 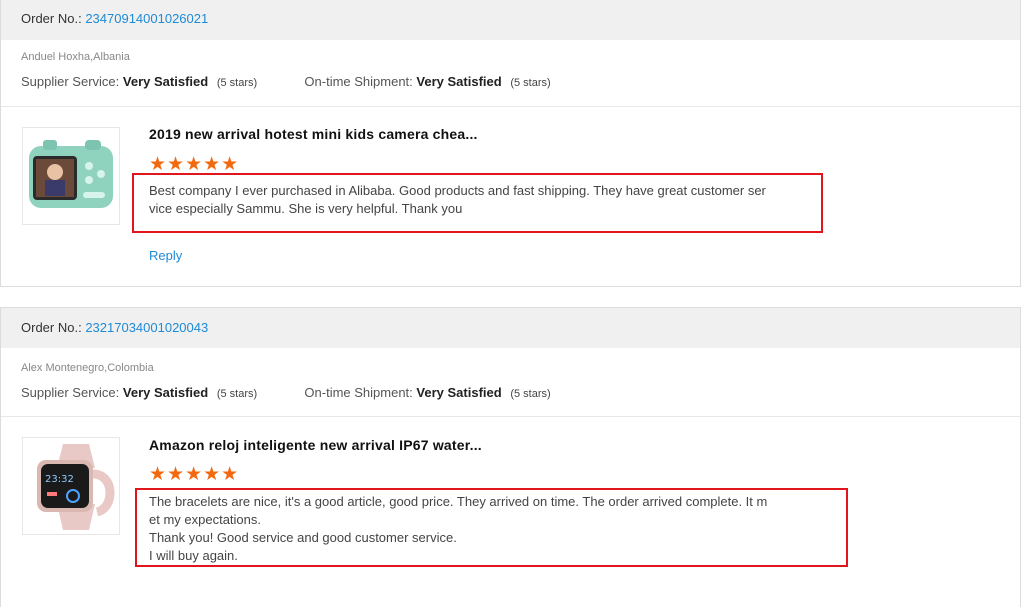 I want to click on smartwatch-image: 23:32, so click(x=71, y=486).